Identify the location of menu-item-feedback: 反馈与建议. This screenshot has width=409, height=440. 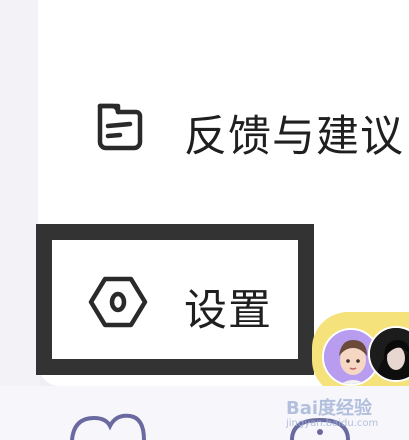
(244, 126).